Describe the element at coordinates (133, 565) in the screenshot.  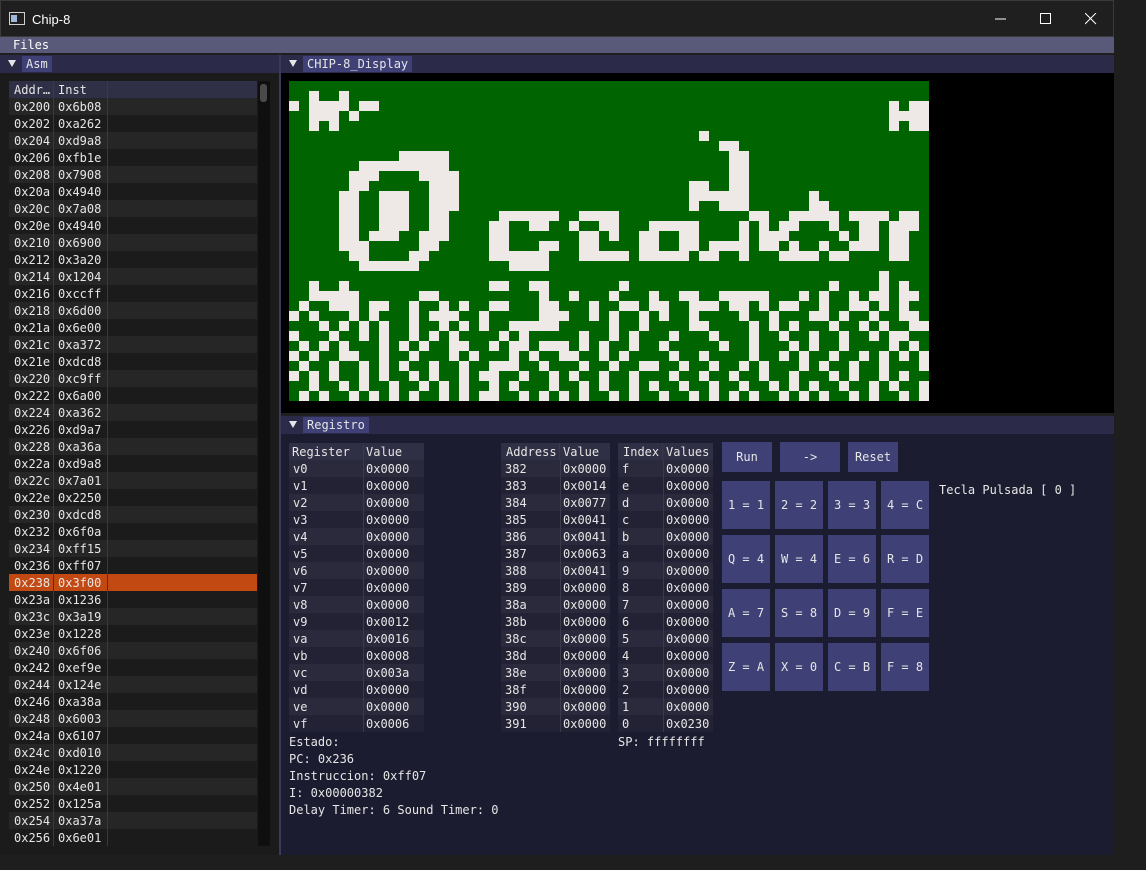
I see `asm-row: 0x236 0xff07` at that location.